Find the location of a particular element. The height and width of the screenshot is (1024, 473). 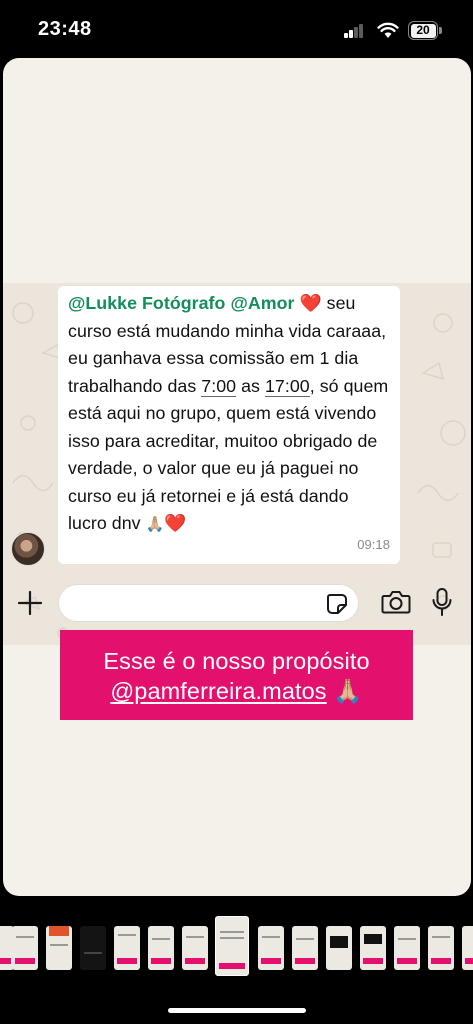

time-link-end: 17:00 is located at coordinates (287, 386).